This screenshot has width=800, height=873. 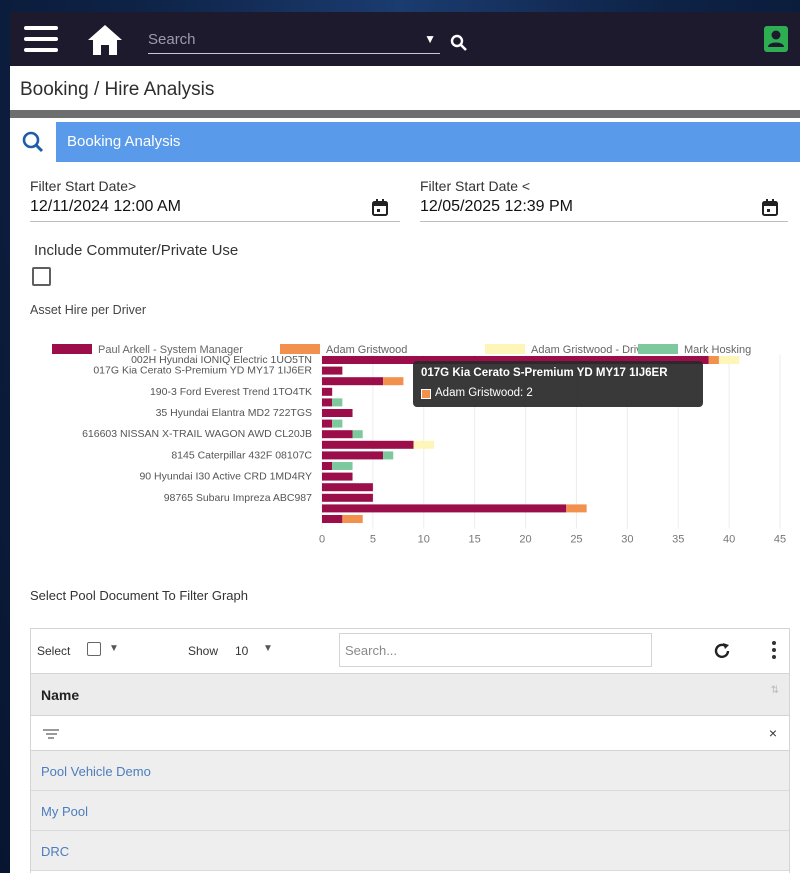 I want to click on legend-label: Mark Hosking, so click(x=717, y=350).